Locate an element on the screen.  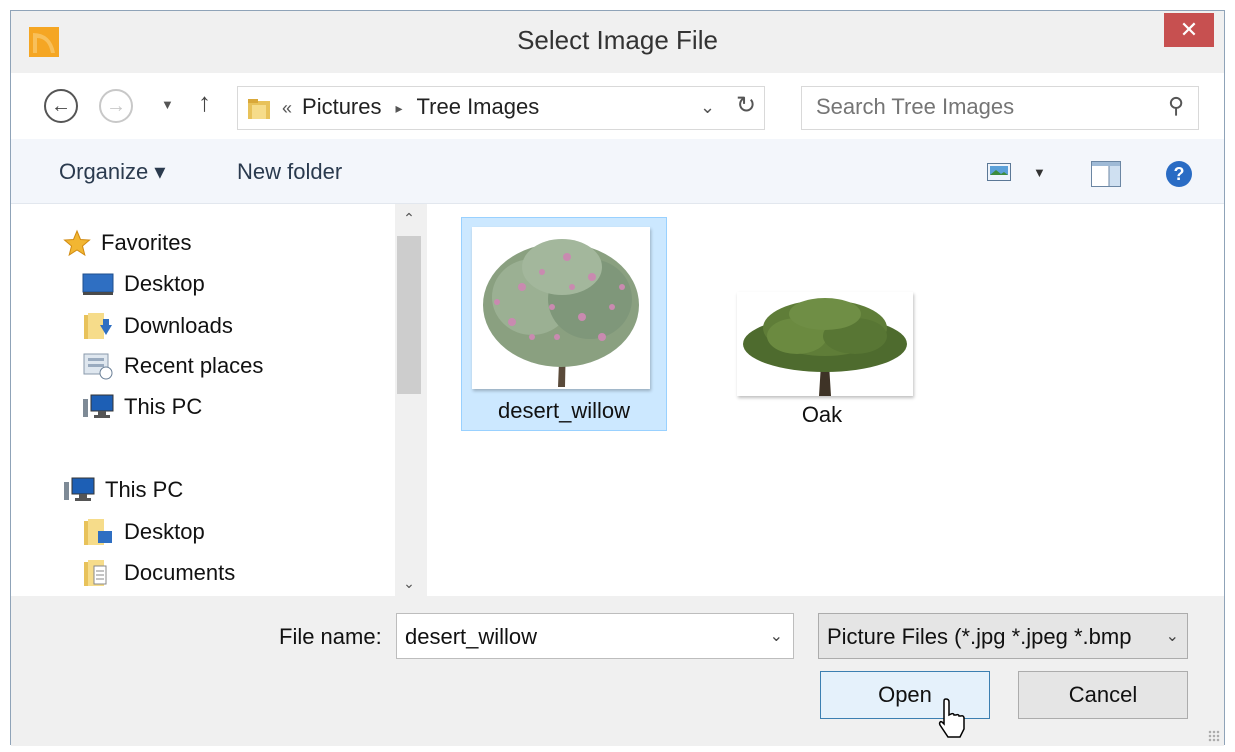
view-dropdown-icon: ▼ is located at coordinates (1039, 172).